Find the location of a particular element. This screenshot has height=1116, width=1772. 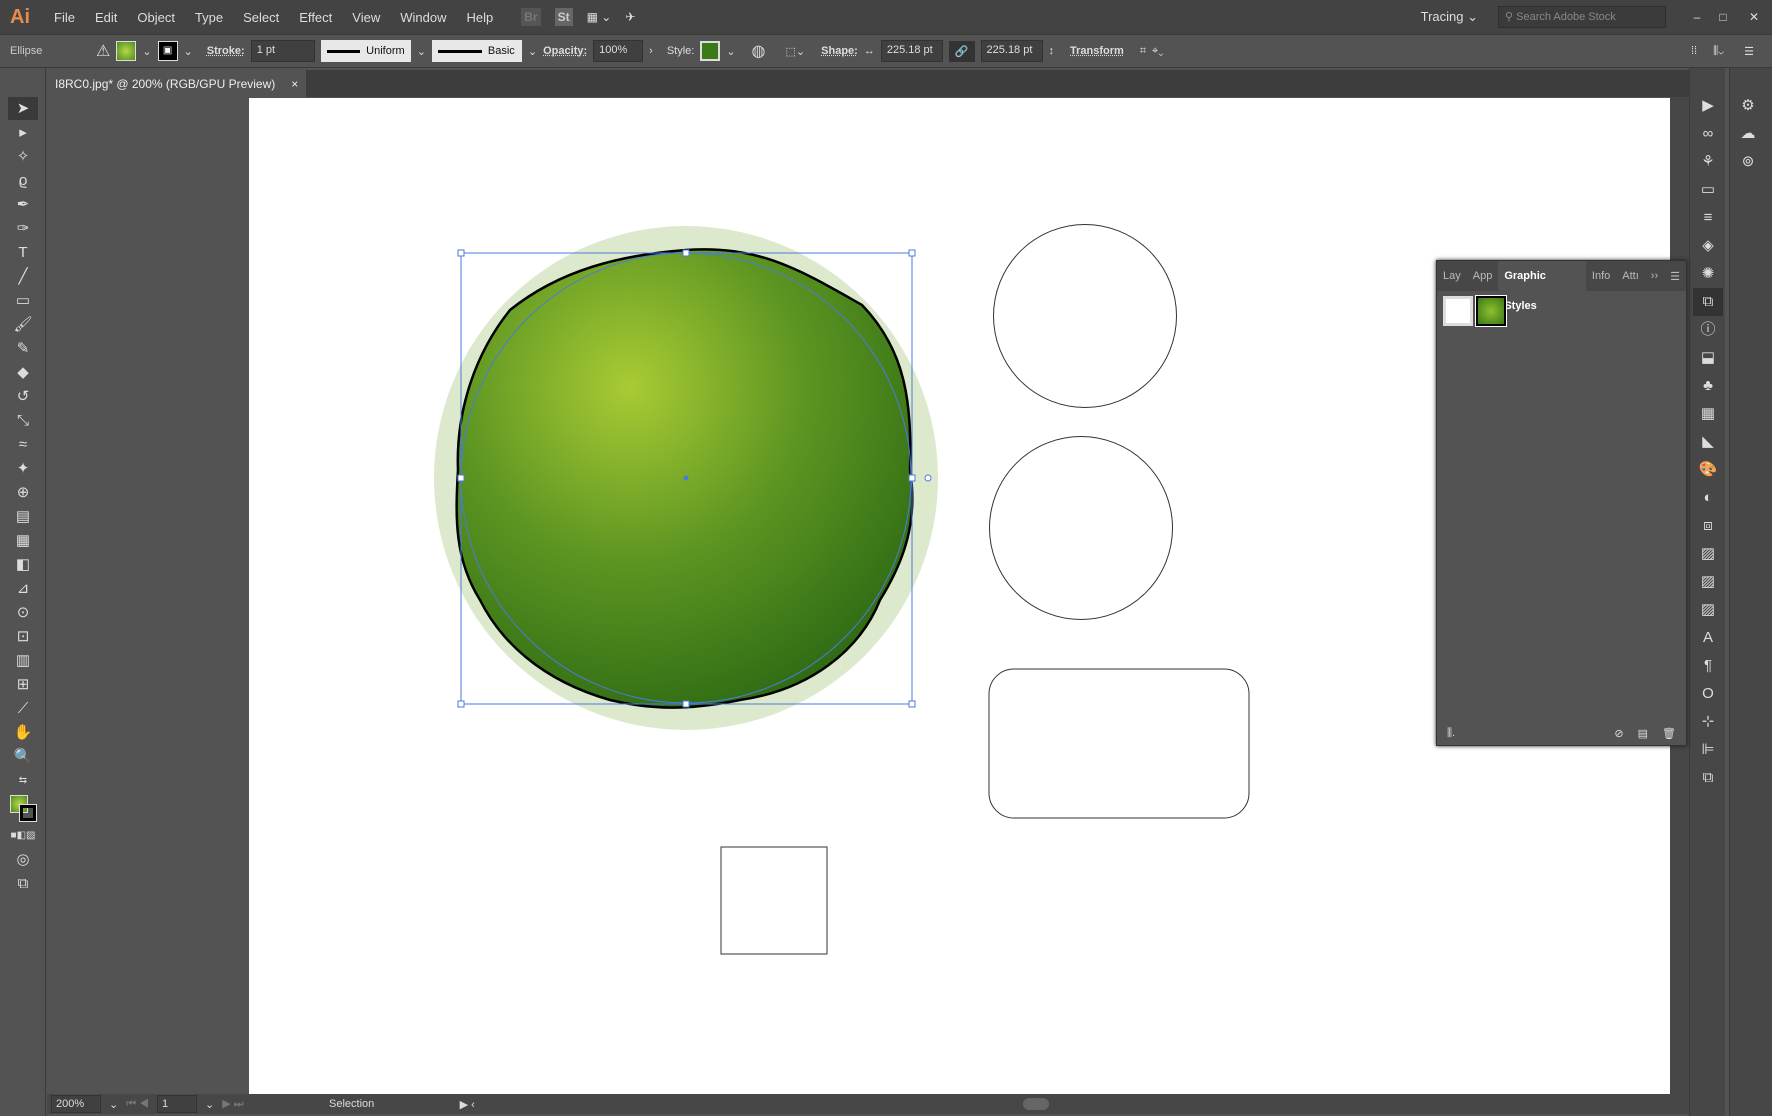

image-trace-icon: ▨ is located at coordinates (1708, 554).